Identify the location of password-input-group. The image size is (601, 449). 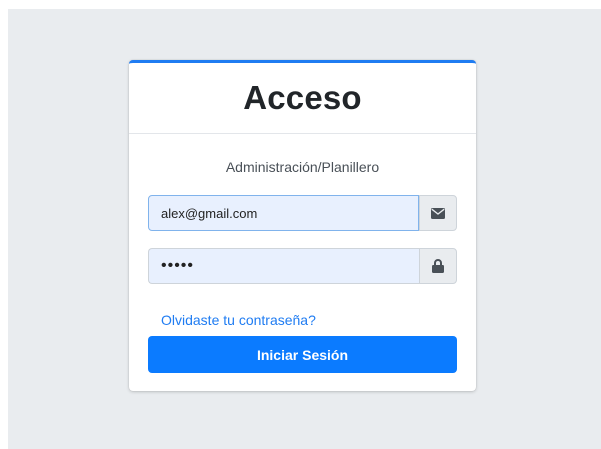
(302, 266).